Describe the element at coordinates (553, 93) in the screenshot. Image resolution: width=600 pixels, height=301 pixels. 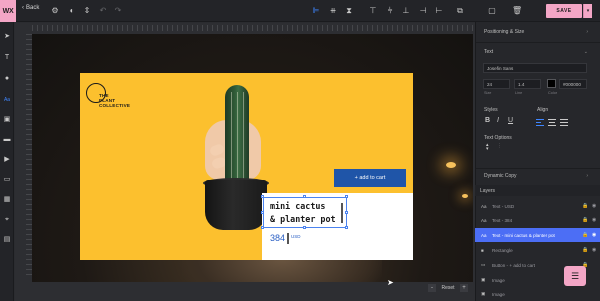
I see `color-label: Color` at that location.